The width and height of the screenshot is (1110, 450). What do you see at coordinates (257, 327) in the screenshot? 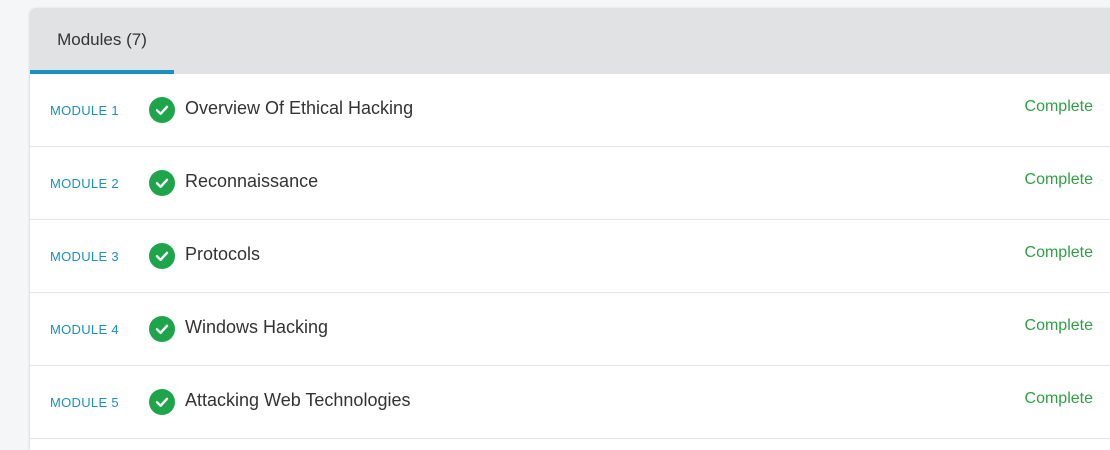
I see `module-title: Windows Hacking` at bounding box center [257, 327].